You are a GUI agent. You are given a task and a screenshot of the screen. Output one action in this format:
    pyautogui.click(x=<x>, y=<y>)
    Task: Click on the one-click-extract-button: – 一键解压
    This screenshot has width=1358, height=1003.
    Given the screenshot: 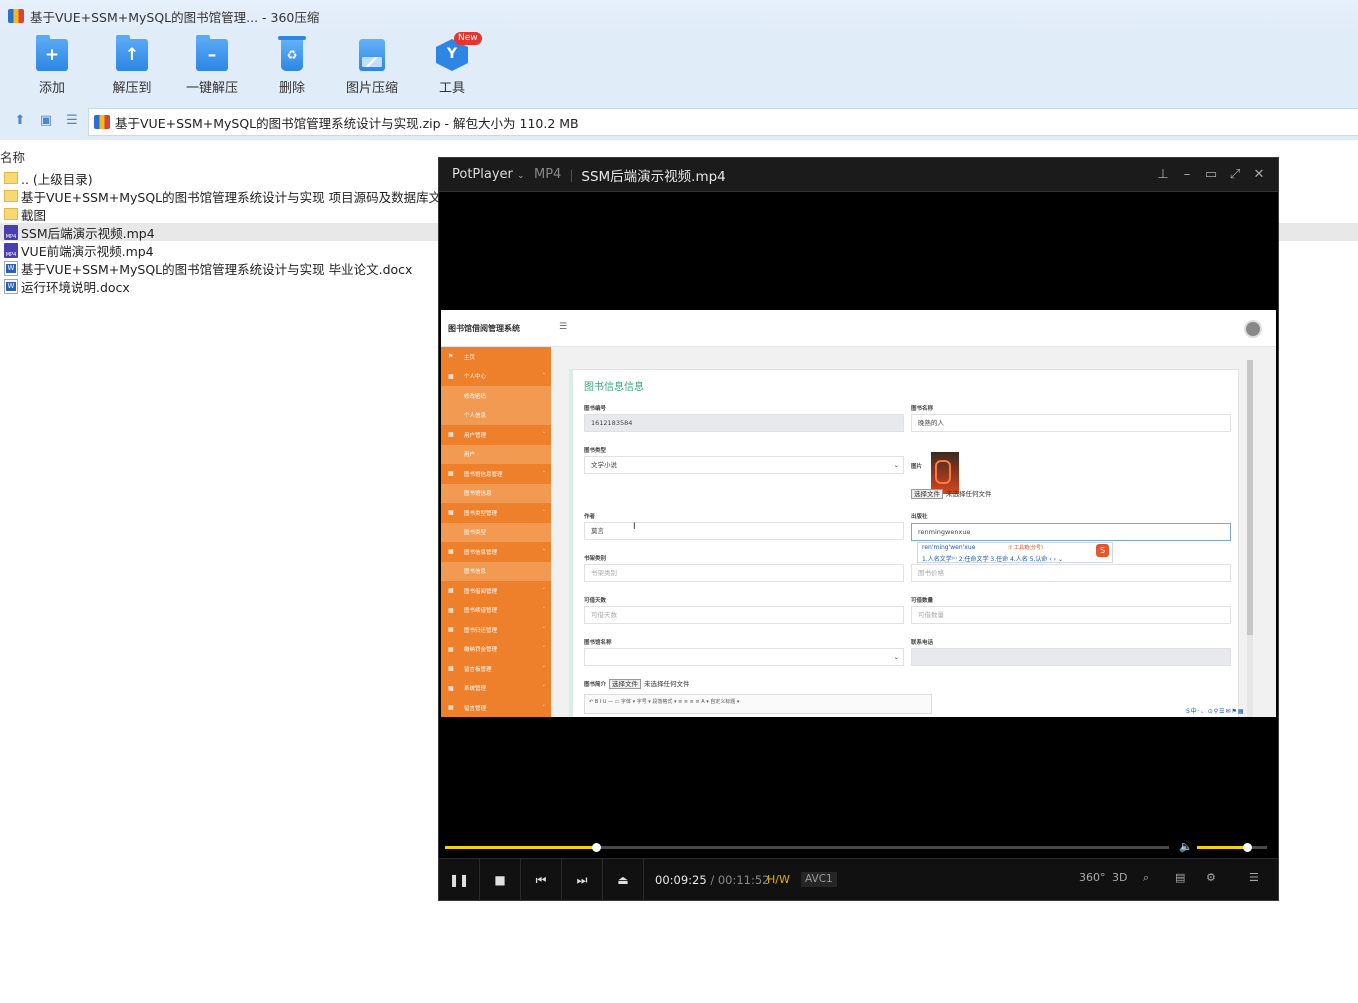 What is the action you would take?
    pyautogui.click(x=212, y=65)
    